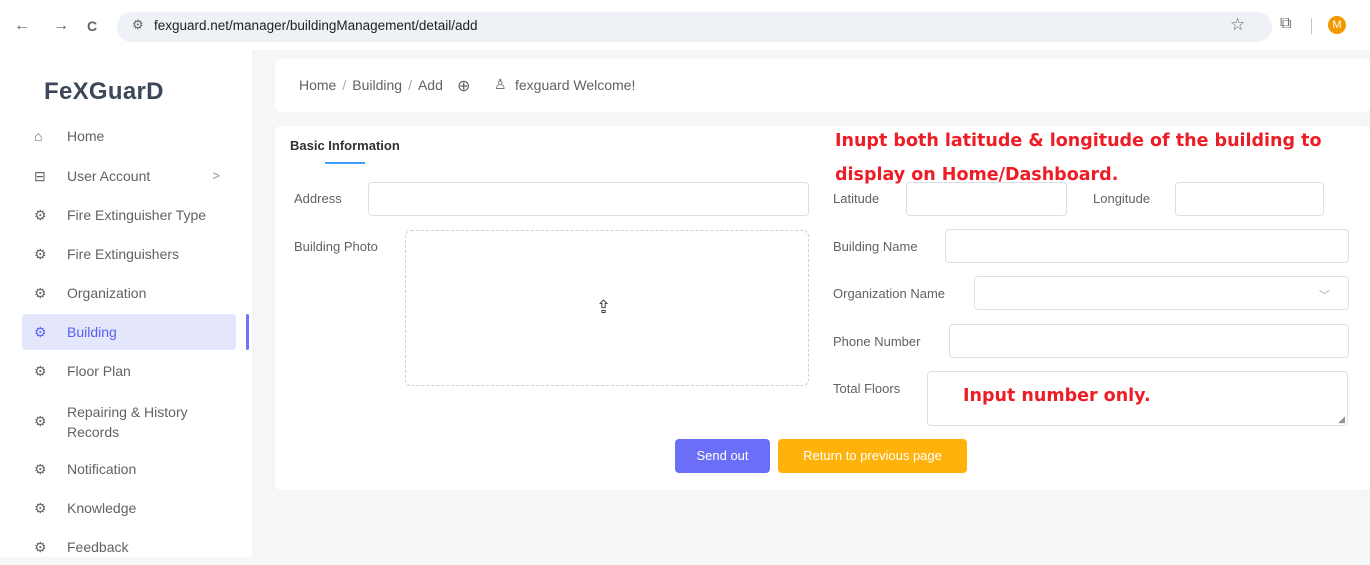 The height and width of the screenshot is (565, 1370). Describe the element at coordinates (575, 85) in the screenshot. I see `welcome-text: fexguard Welcome!` at that location.